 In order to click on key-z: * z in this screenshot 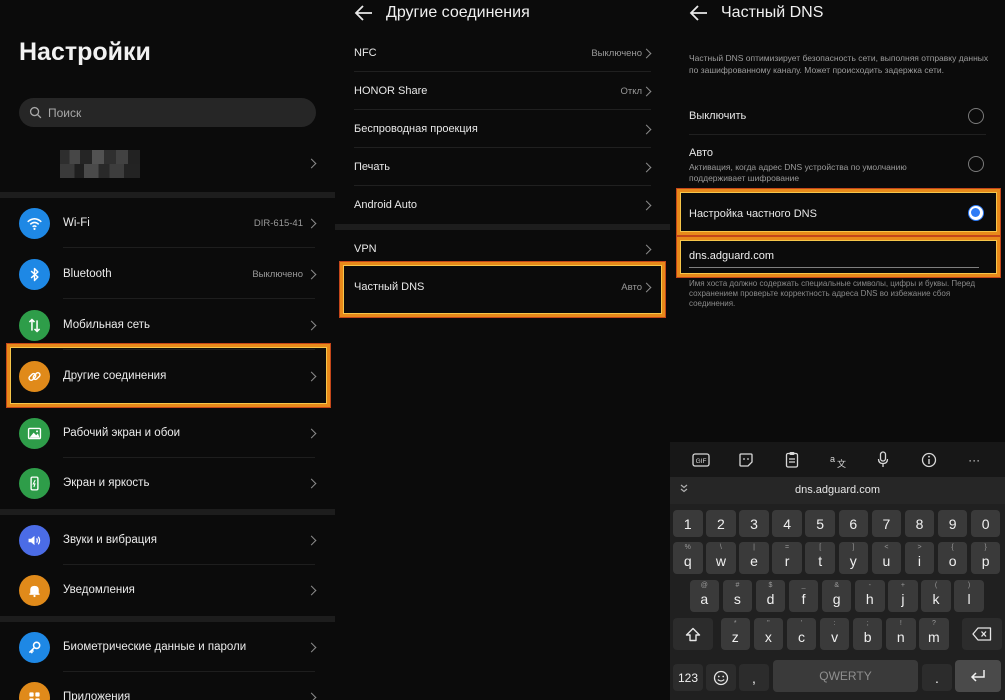, I will do `click(735, 634)`.